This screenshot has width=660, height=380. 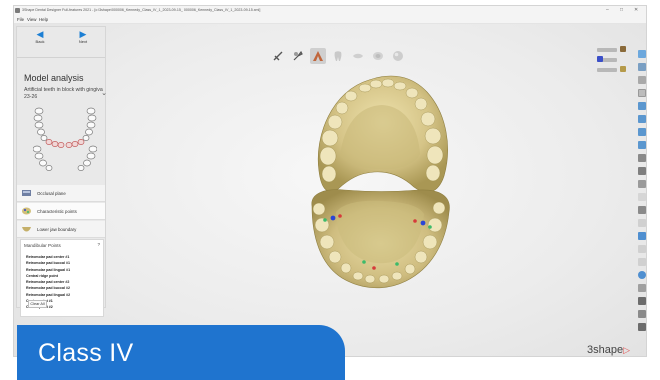 I want to click on occlusal-plane-icon, so click(x=26, y=193).